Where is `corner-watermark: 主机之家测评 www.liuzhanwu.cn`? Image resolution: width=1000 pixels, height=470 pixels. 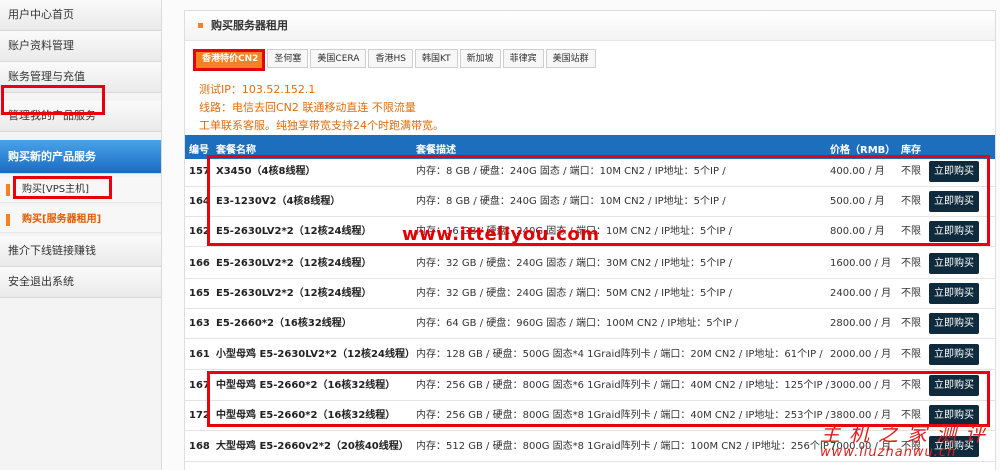 corner-watermark: 主机之家测评 www.liuzhanwu.cn is located at coordinates (907, 439).